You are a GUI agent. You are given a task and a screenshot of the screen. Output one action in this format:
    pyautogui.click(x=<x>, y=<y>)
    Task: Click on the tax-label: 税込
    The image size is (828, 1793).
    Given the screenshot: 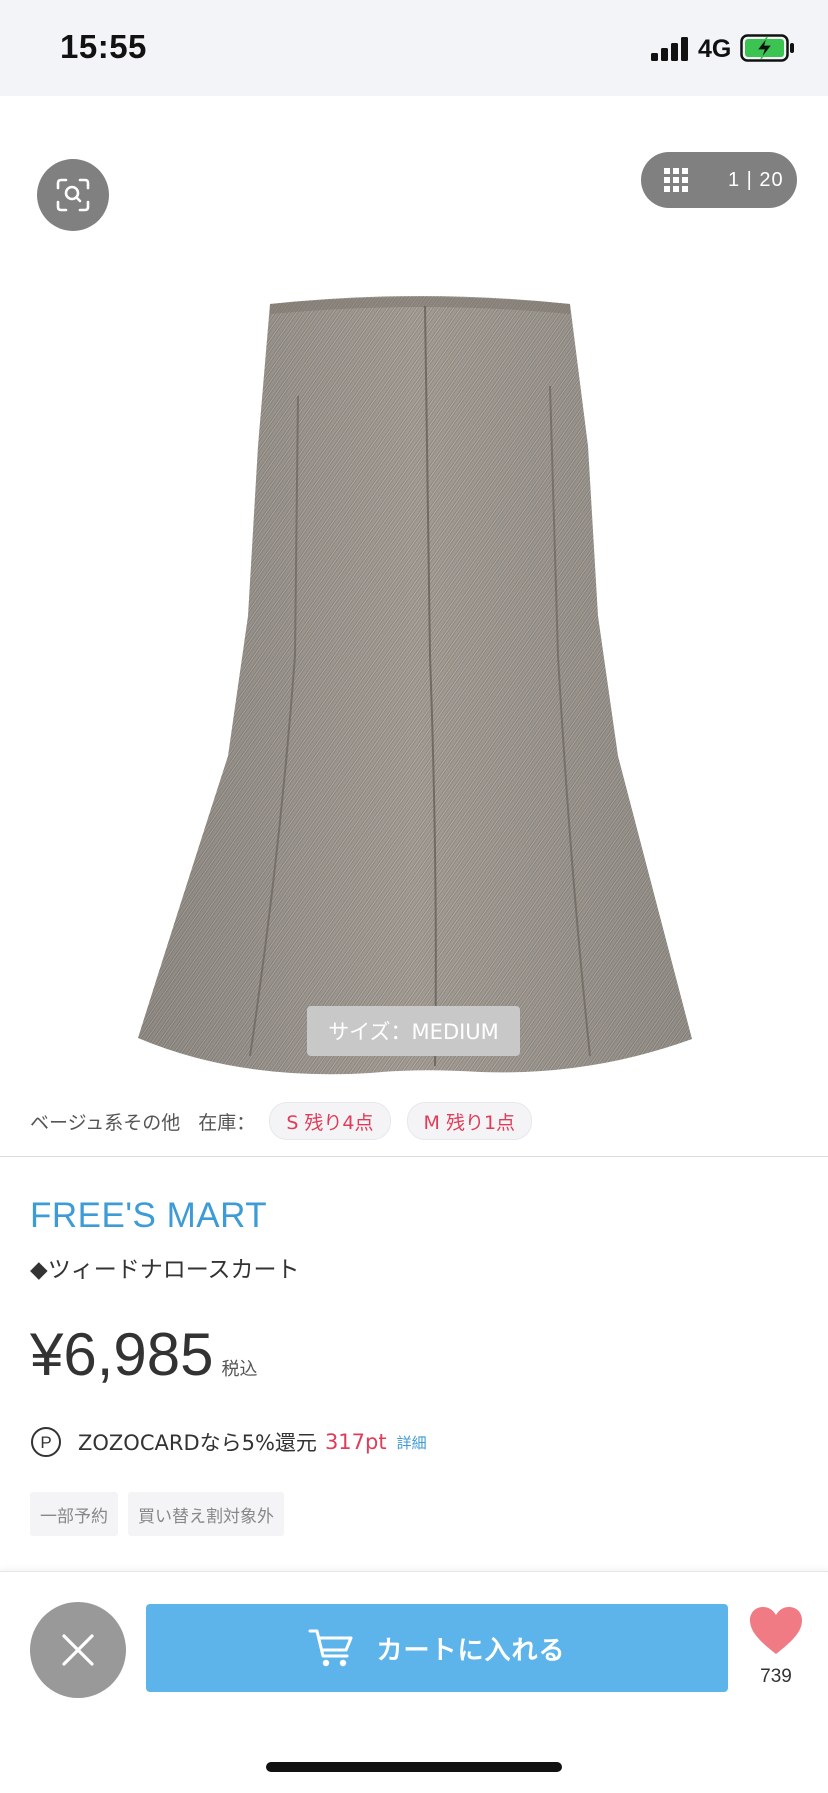 What is the action you would take?
    pyautogui.click(x=239, y=1369)
    